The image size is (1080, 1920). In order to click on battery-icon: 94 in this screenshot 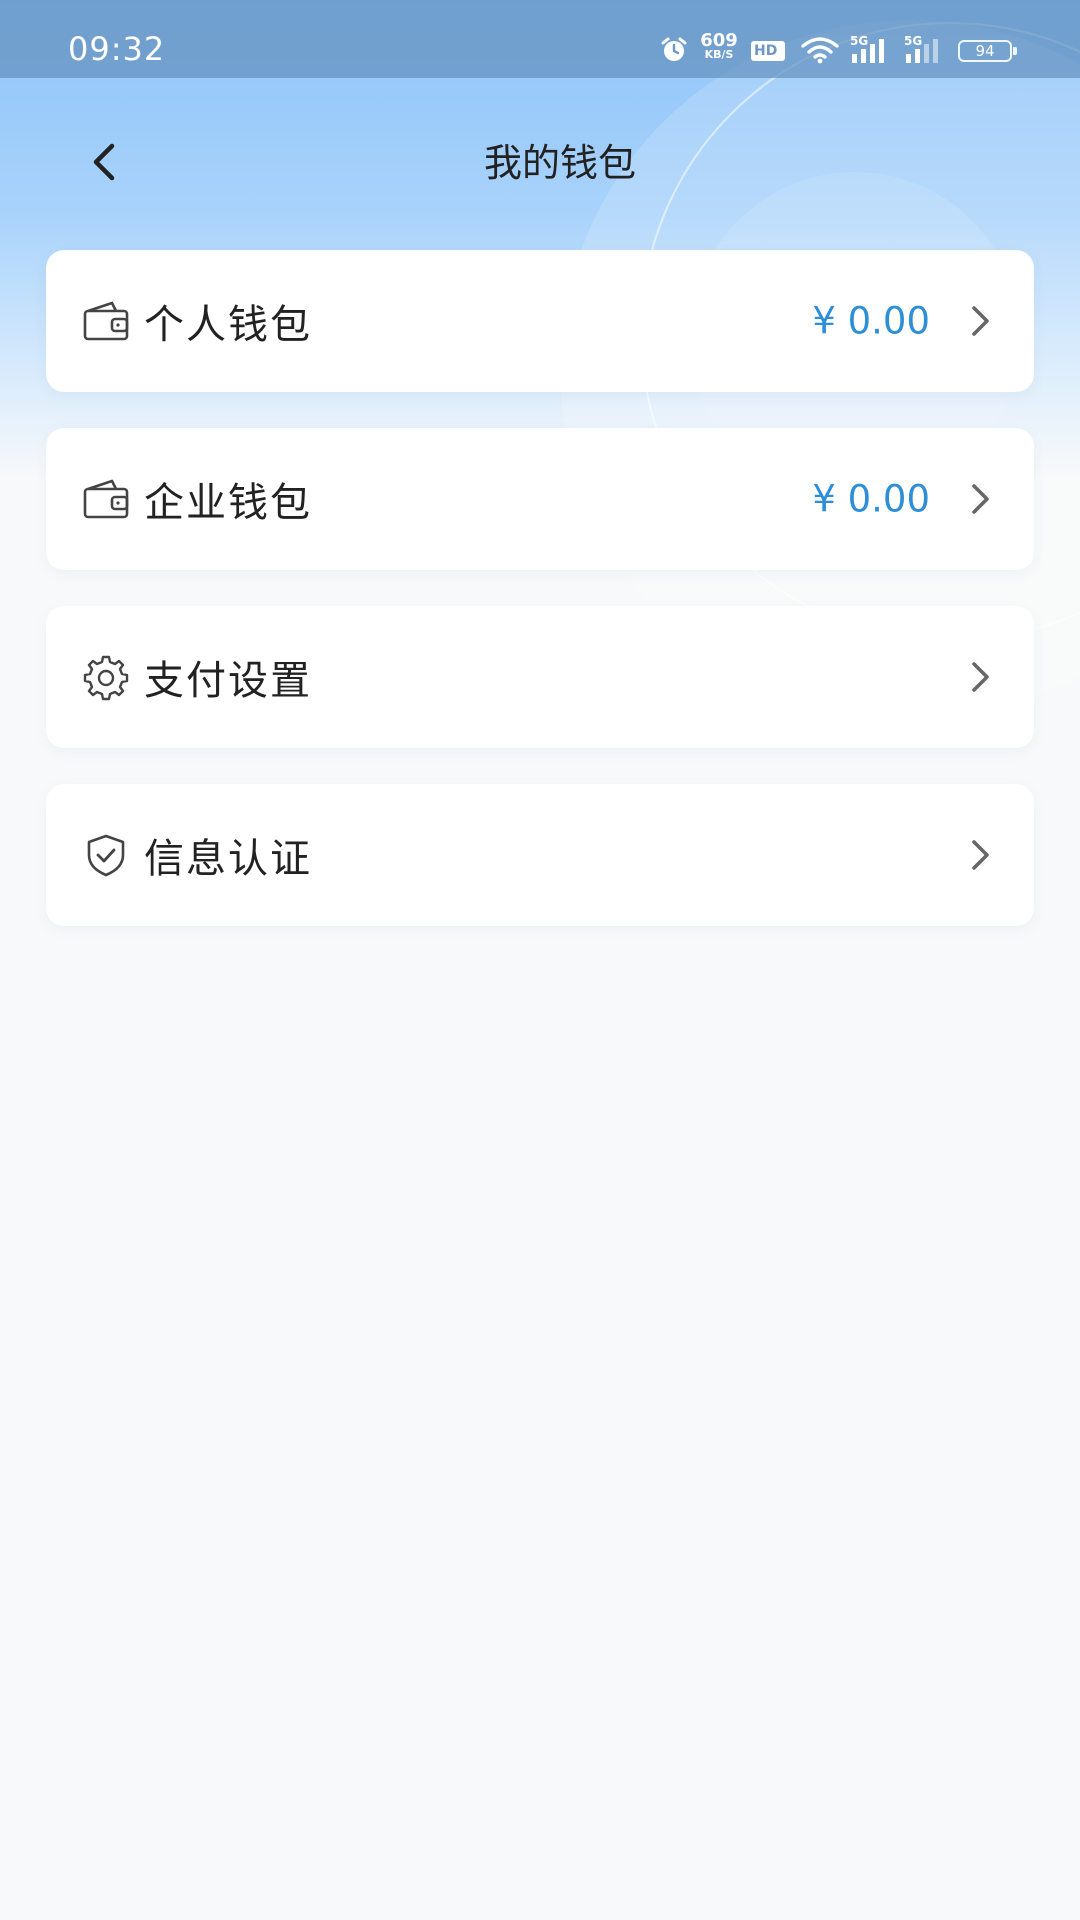, I will do `click(988, 51)`.